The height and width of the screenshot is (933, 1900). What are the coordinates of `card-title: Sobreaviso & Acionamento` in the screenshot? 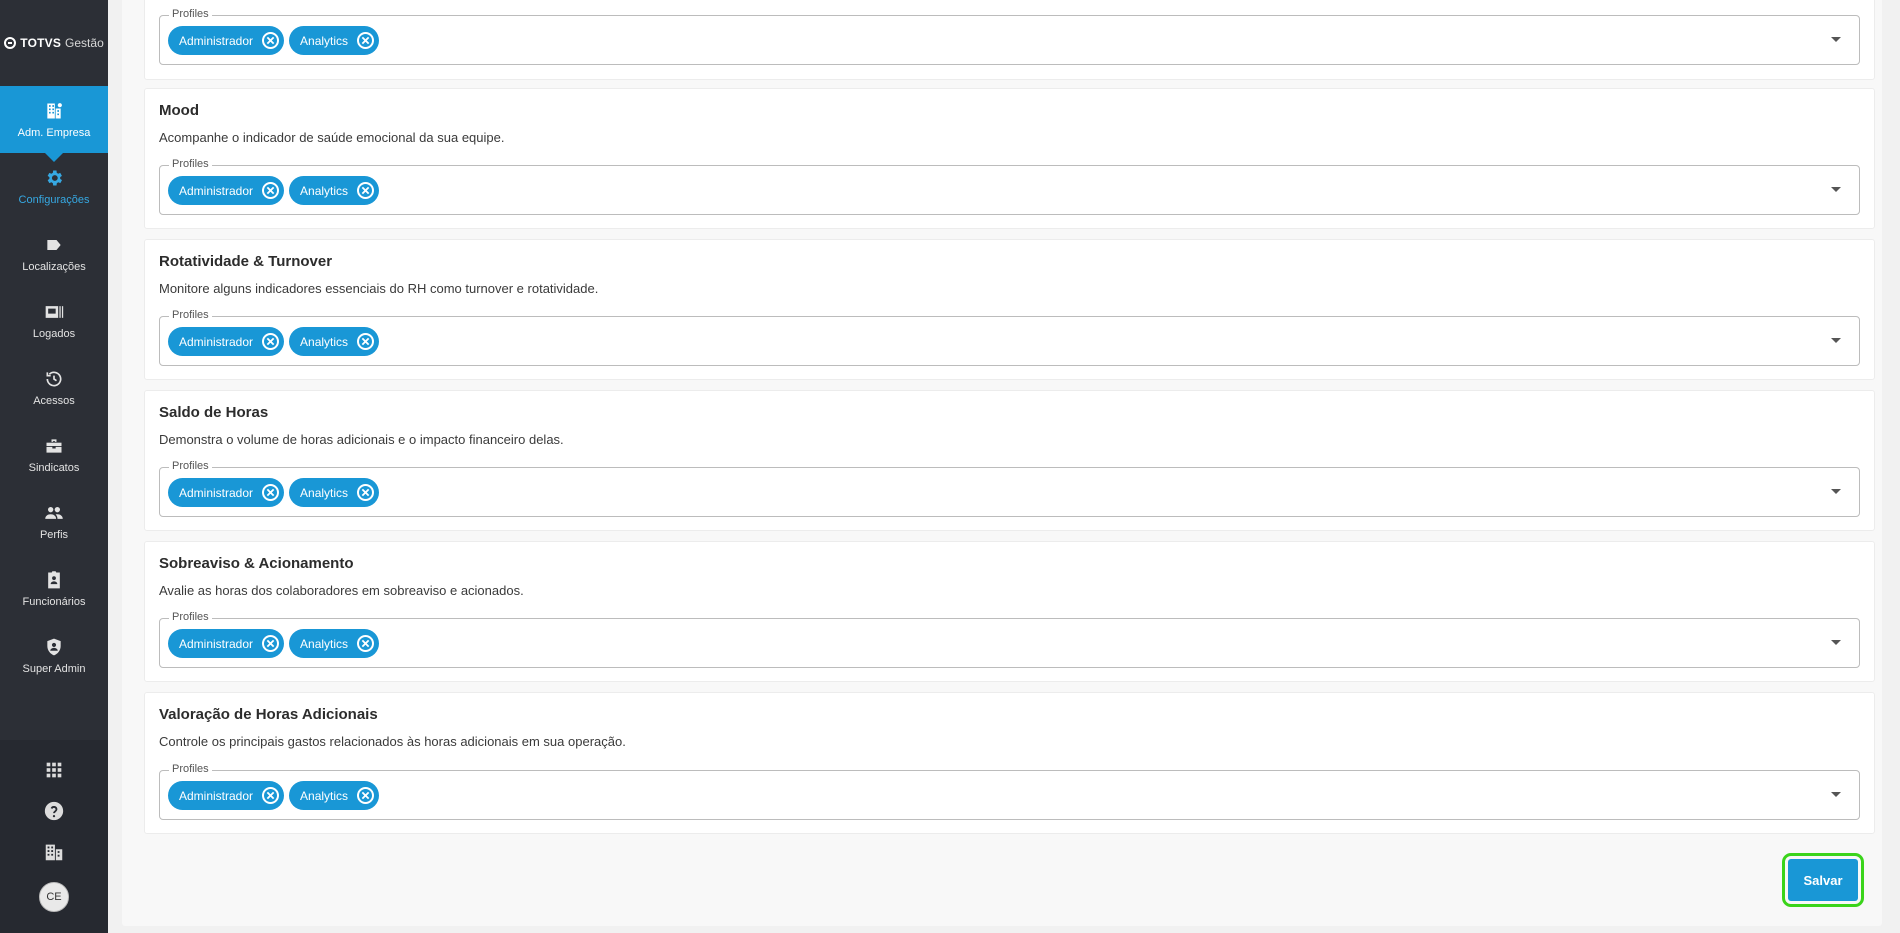 It's located at (256, 563).